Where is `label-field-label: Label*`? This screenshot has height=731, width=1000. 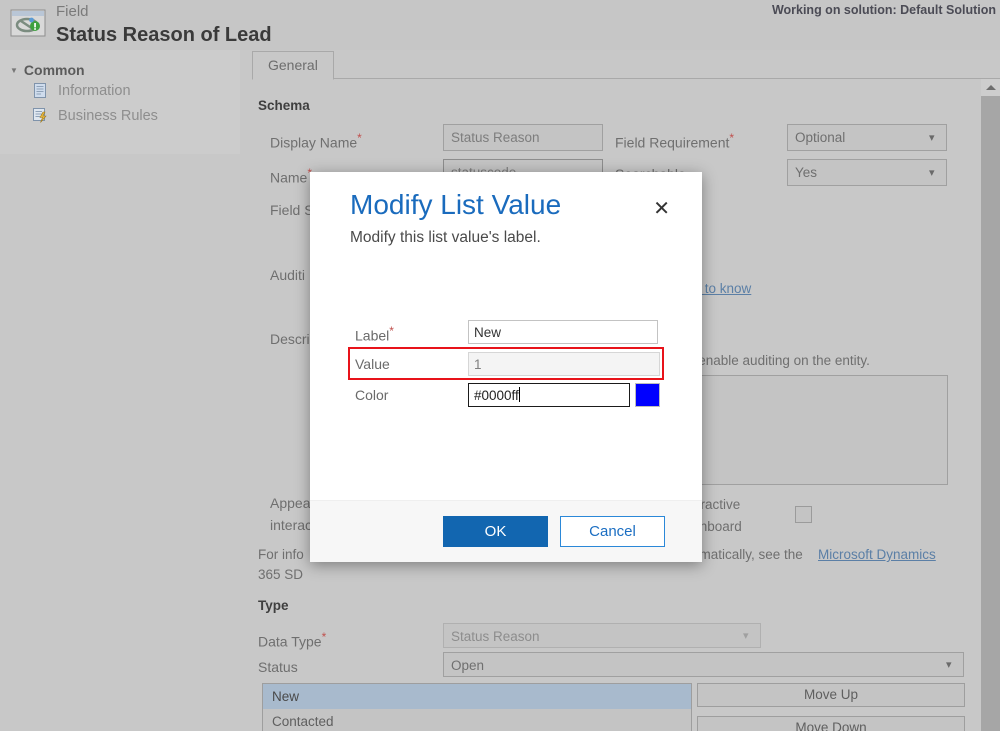
label-field-label: Label* is located at coordinates (374, 334).